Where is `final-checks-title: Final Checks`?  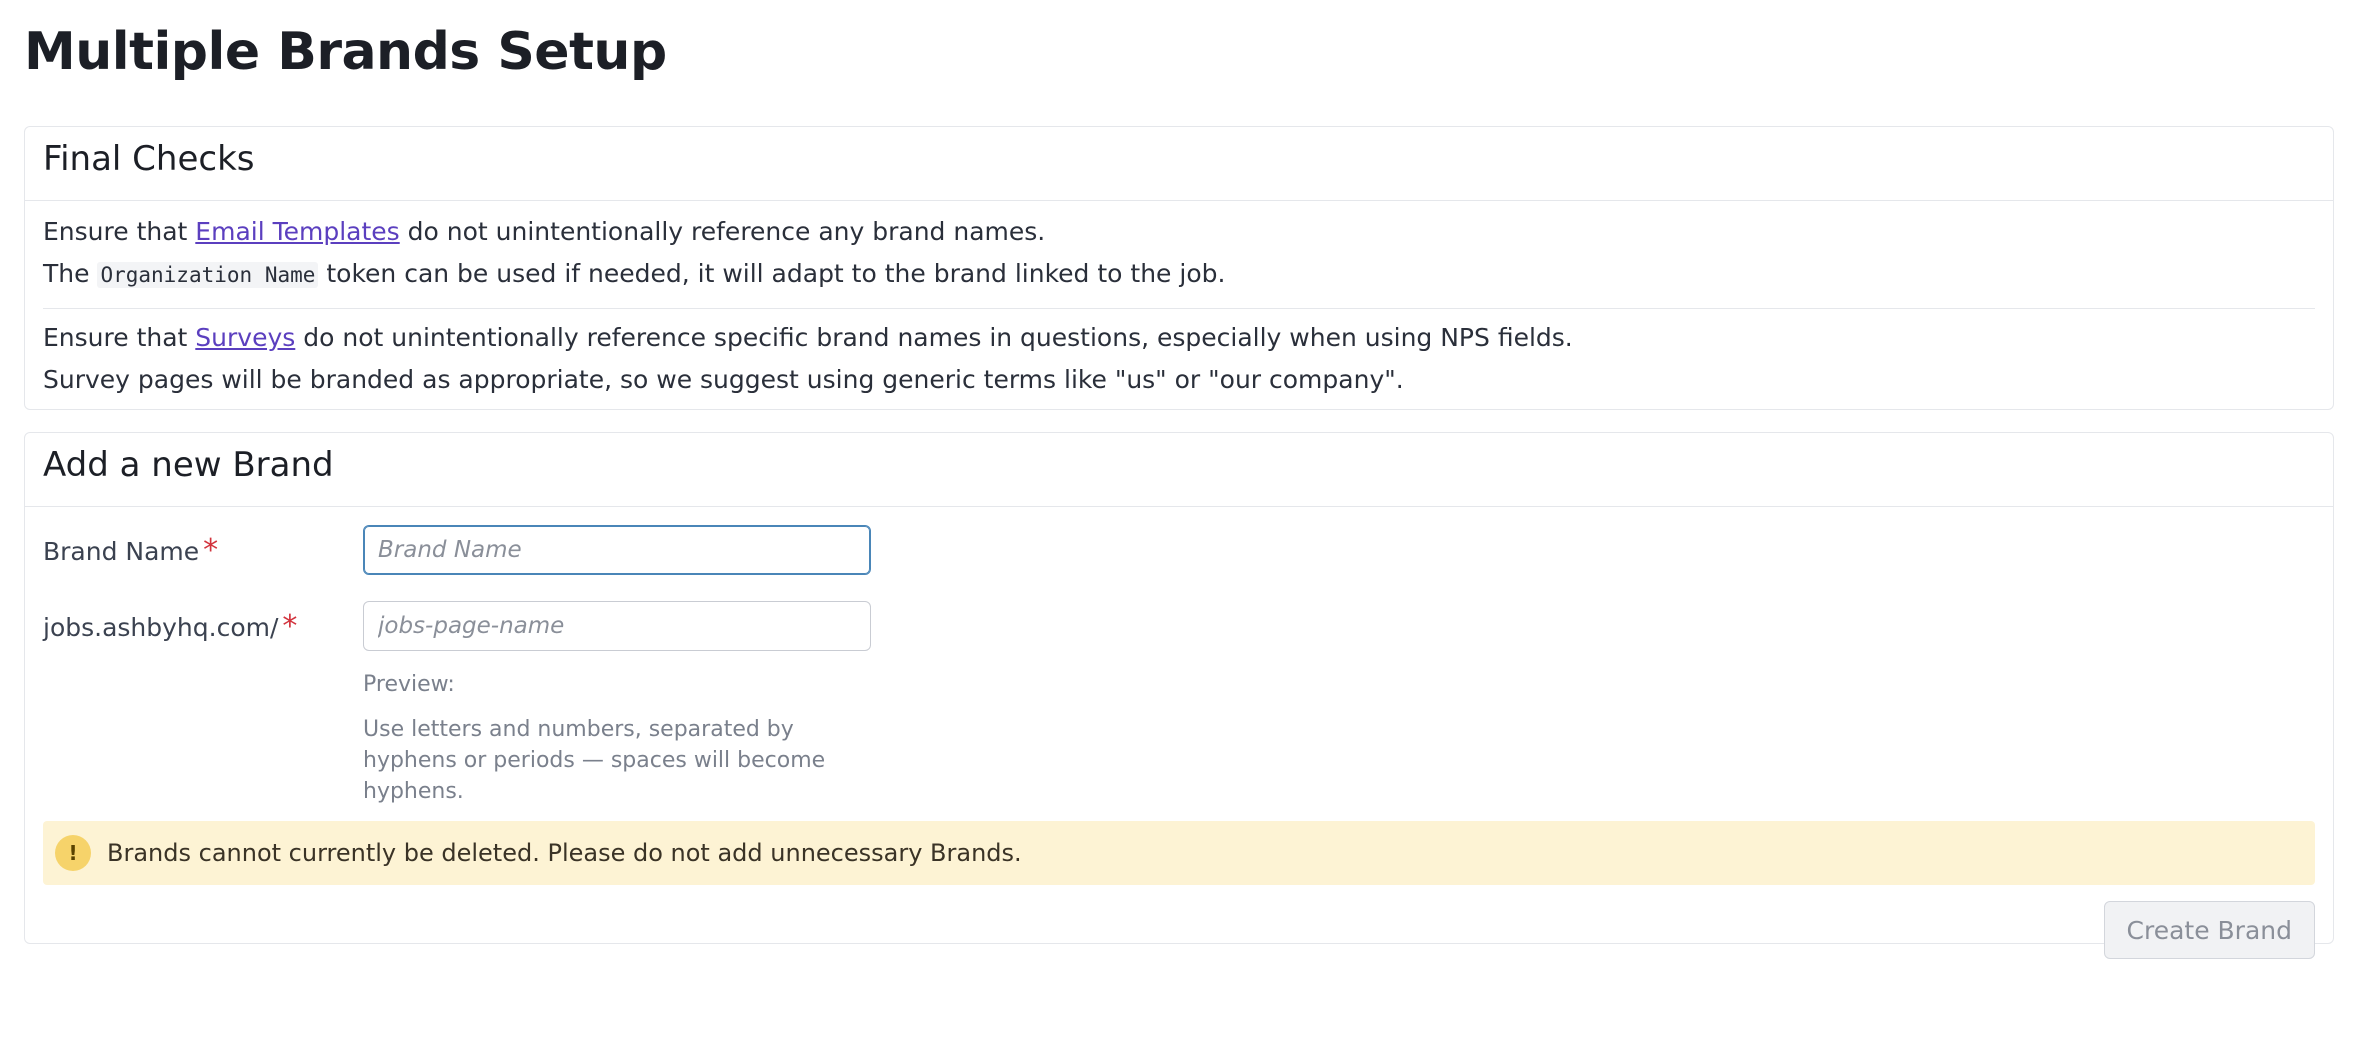 final-checks-title: Final Checks is located at coordinates (1179, 164).